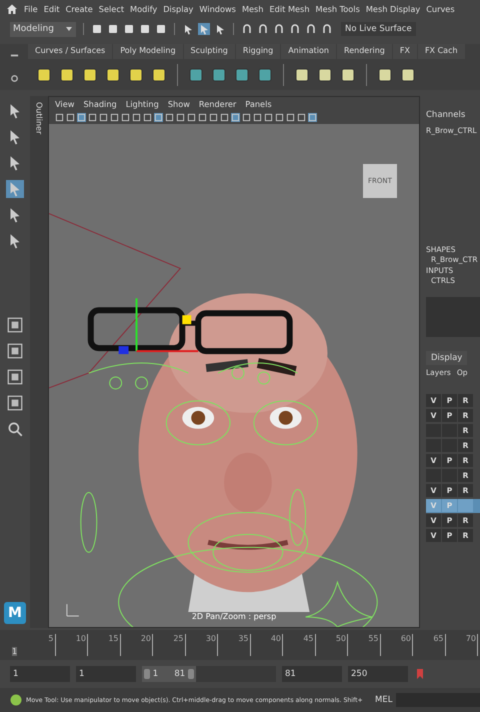 The height and width of the screenshot is (712, 480). I want to click on shelf-tab: FX, so click(404, 51).